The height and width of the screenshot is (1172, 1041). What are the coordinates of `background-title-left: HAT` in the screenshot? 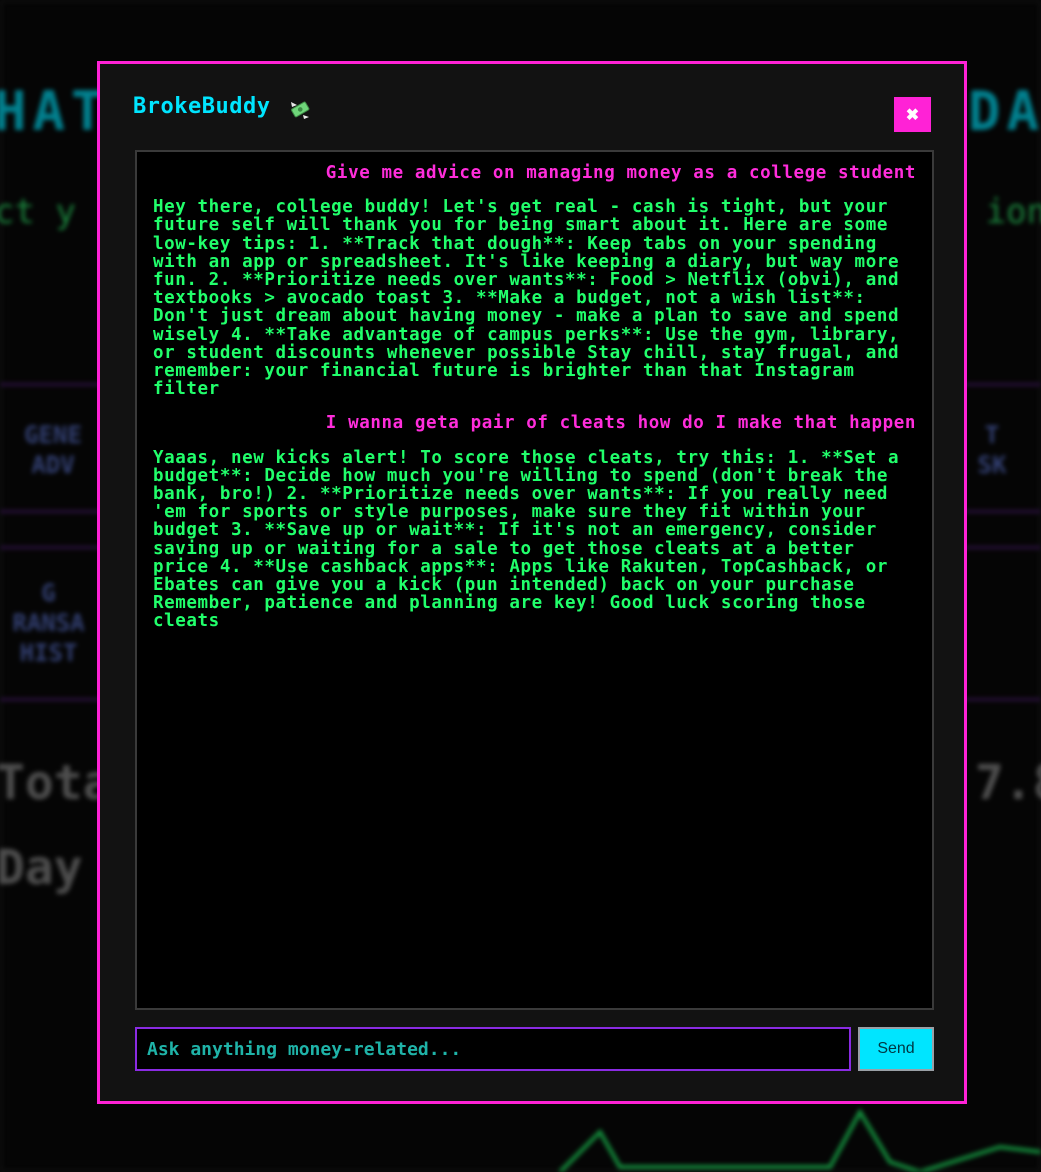 It's located at (55, 111).